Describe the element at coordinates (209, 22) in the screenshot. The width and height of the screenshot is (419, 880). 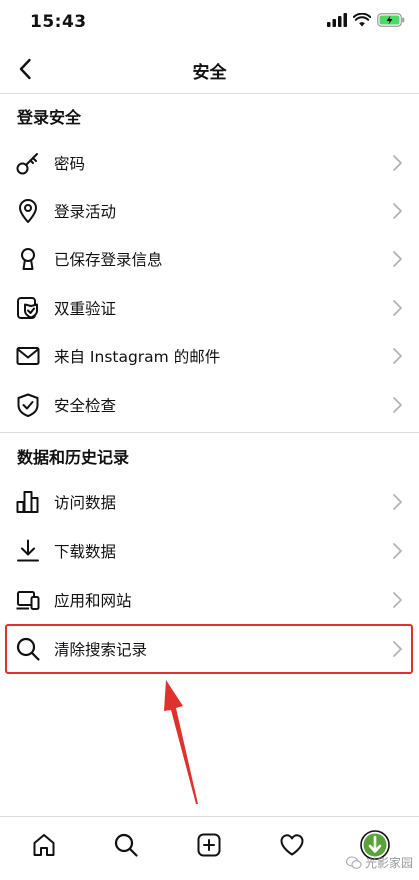
I see `status-bar: 15:43` at that location.